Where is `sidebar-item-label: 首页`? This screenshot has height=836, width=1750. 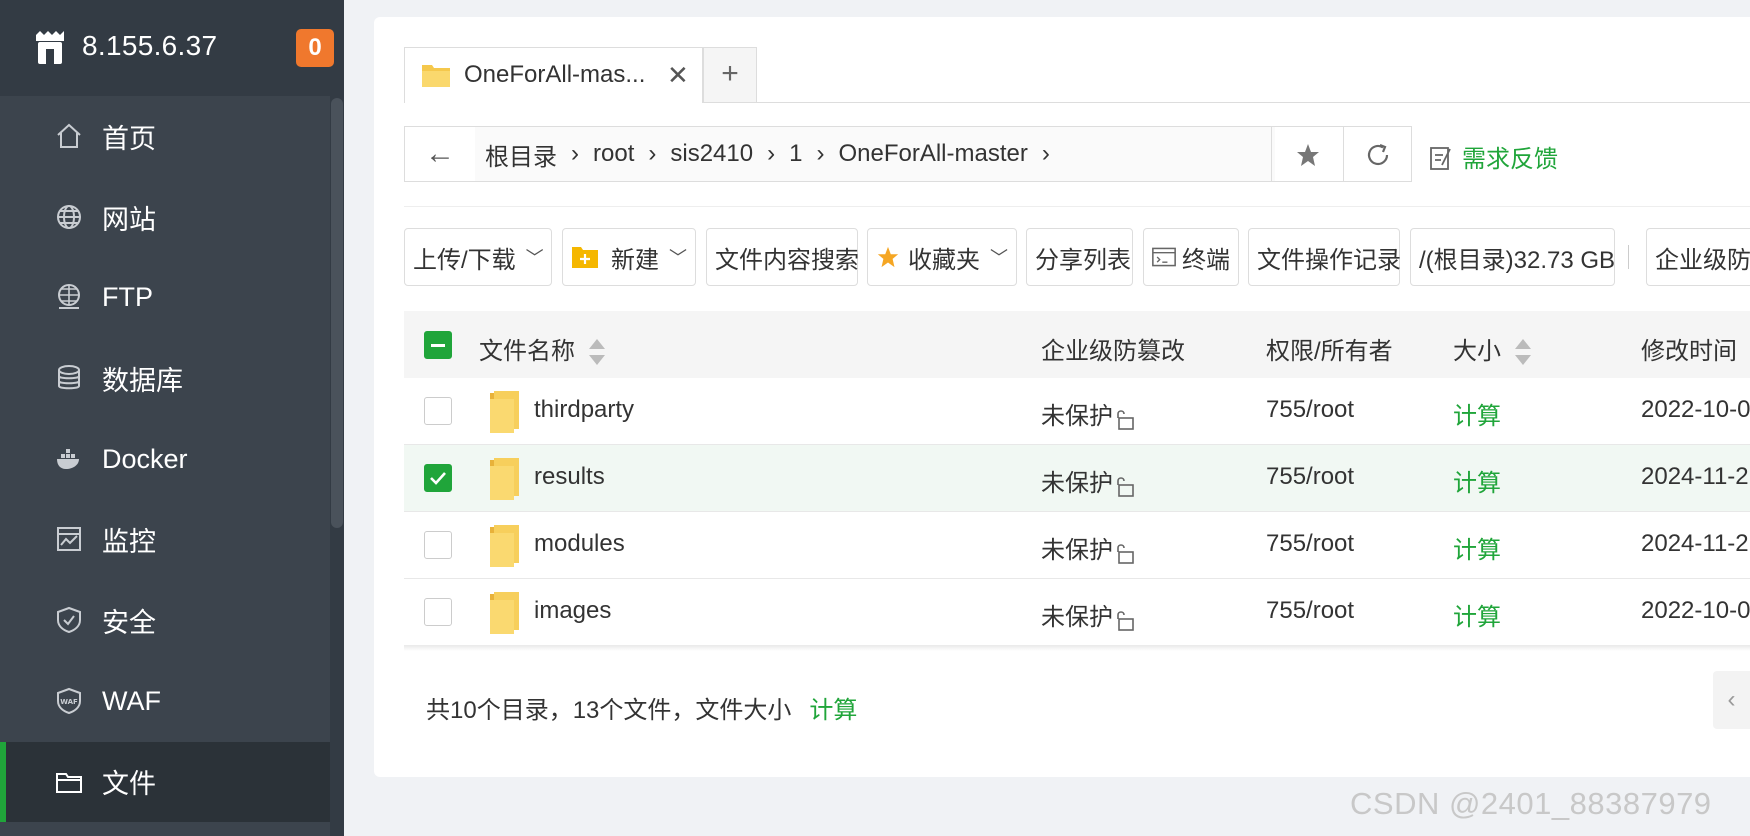 sidebar-item-label: 首页 is located at coordinates (129, 138).